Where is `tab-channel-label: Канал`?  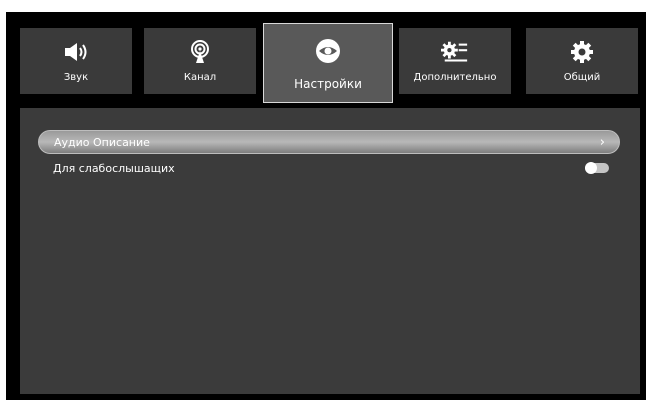
tab-channel-label: Канал is located at coordinates (200, 77).